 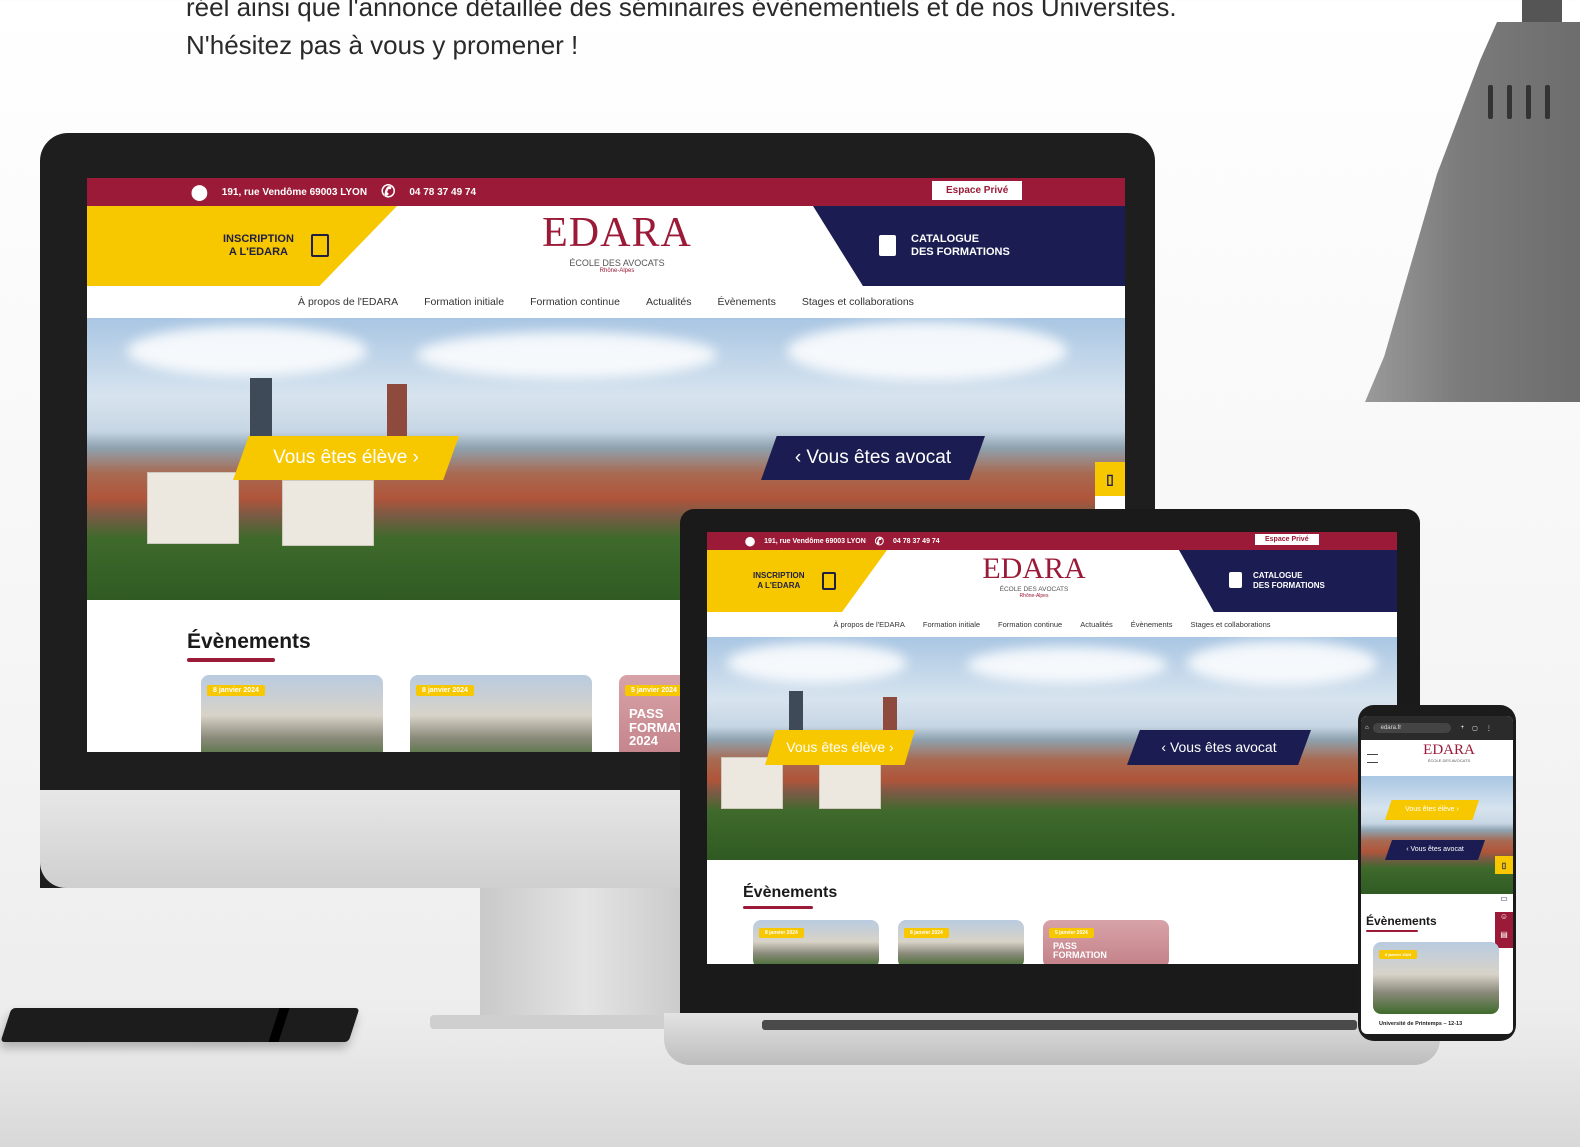 I want to click on hero-banner: Vous êtes élève › ‹ Vous êtes avocat, so click(x=1052, y=748).